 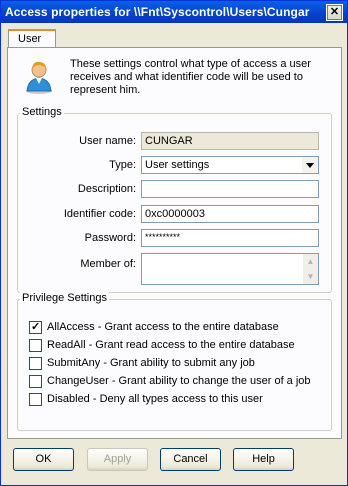 What do you see at coordinates (310, 276) in the screenshot?
I see `scroll-down-icon: ▼` at bounding box center [310, 276].